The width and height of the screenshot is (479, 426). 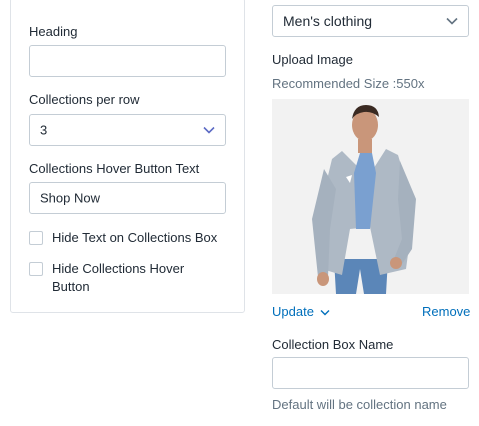 What do you see at coordinates (127, 130) in the screenshot?
I see `collections-per-row-select: 3` at bounding box center [127, 130].